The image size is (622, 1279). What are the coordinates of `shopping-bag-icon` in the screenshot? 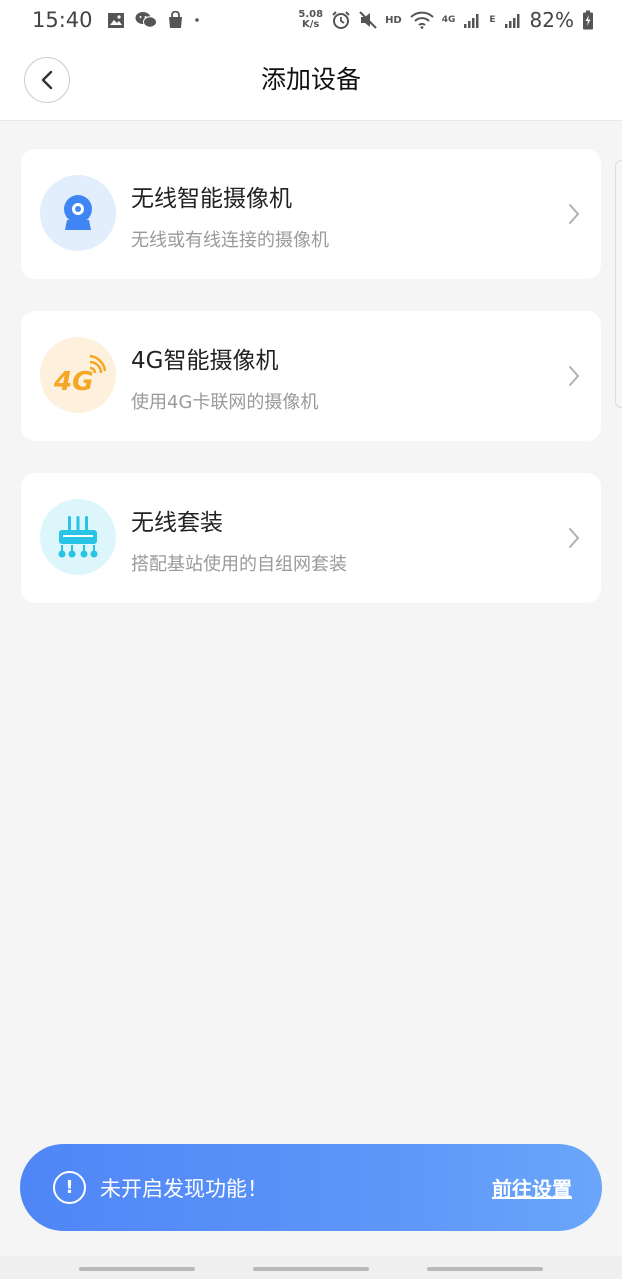 It's located at (175, 20).